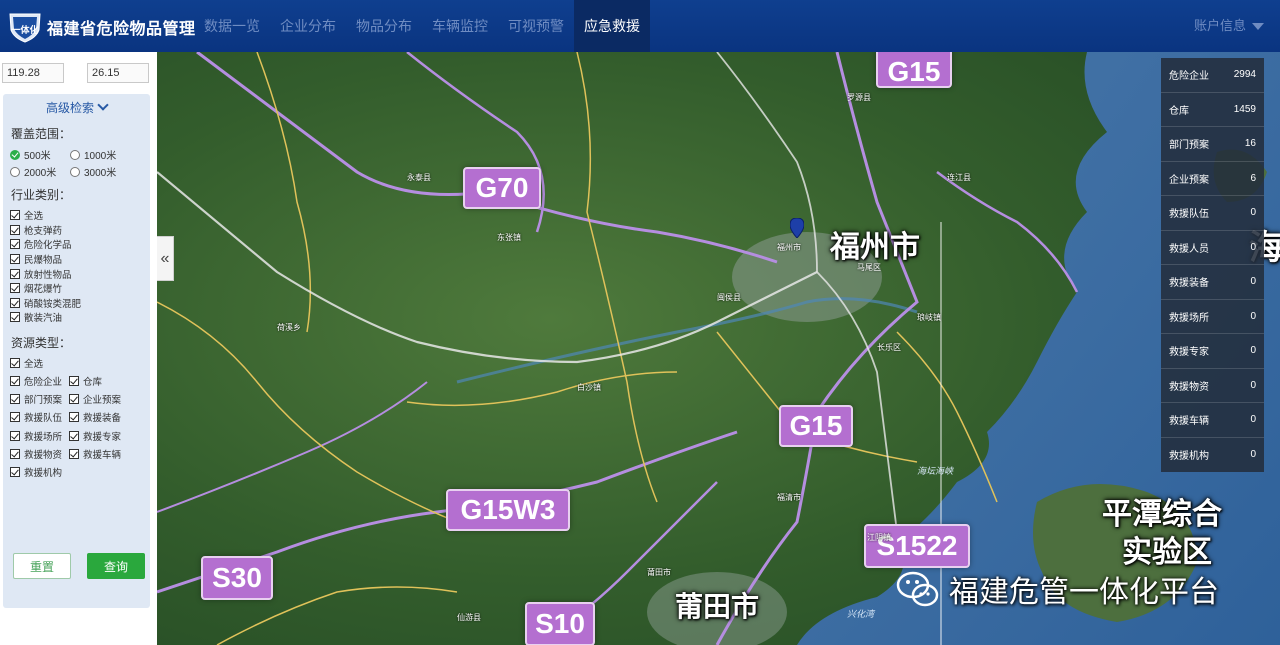  I want to click on query-button: 查询, so click(116, 566).